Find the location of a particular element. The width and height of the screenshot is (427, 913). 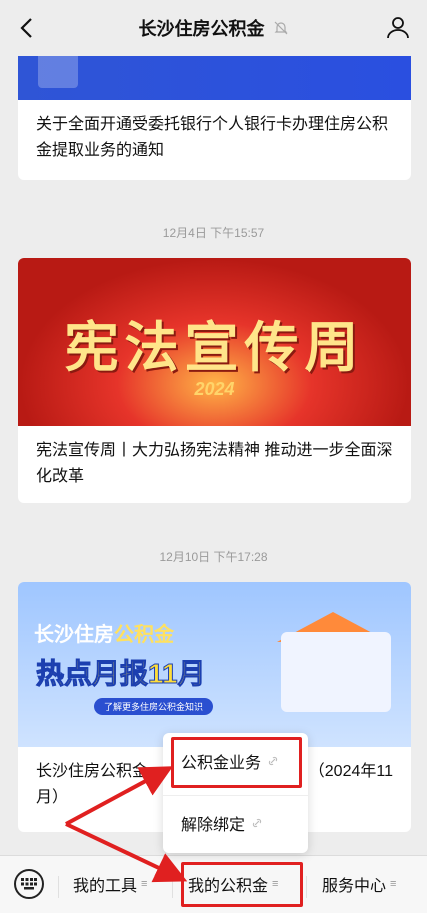

top-bar: 长沙住房公积金 is located at coordinates (213, 28).